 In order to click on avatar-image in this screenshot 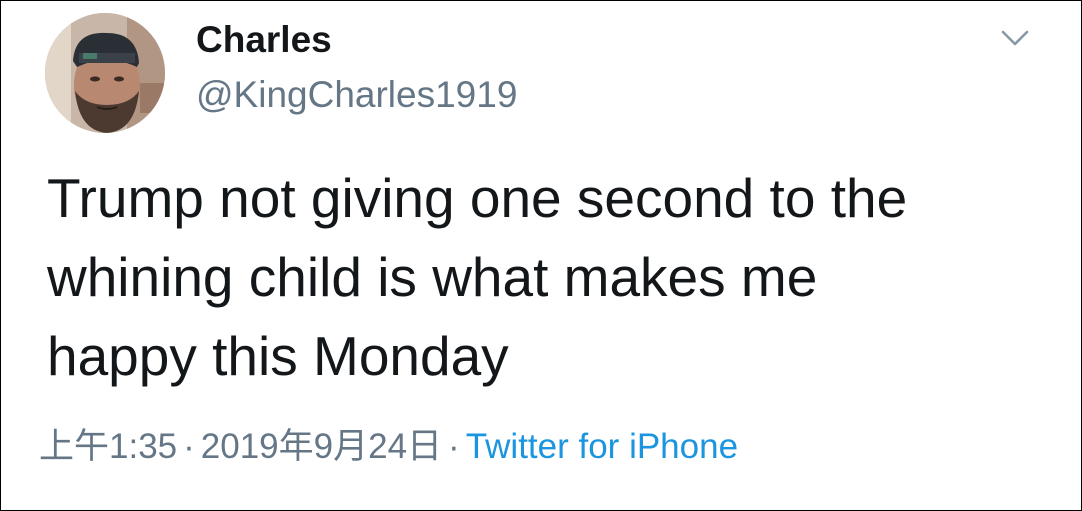, I will do `click(105, 73)`.